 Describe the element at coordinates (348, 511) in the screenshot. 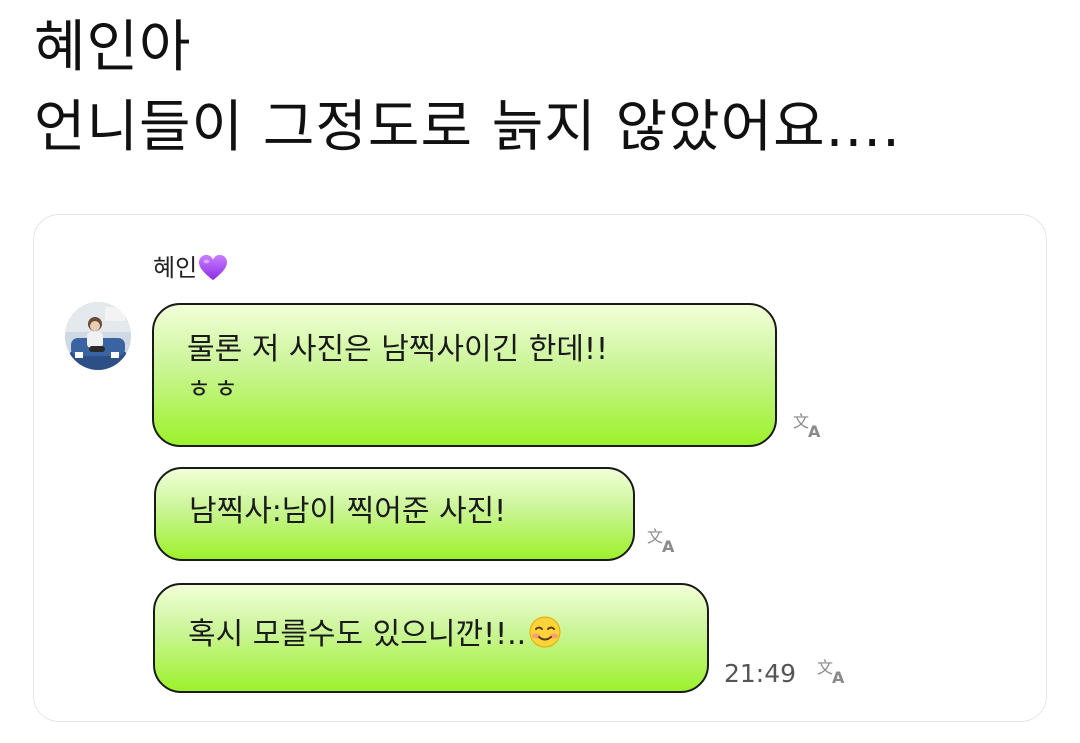

I see `message-2-text: 남찍사:남이 찍어준 사진!` at that location.